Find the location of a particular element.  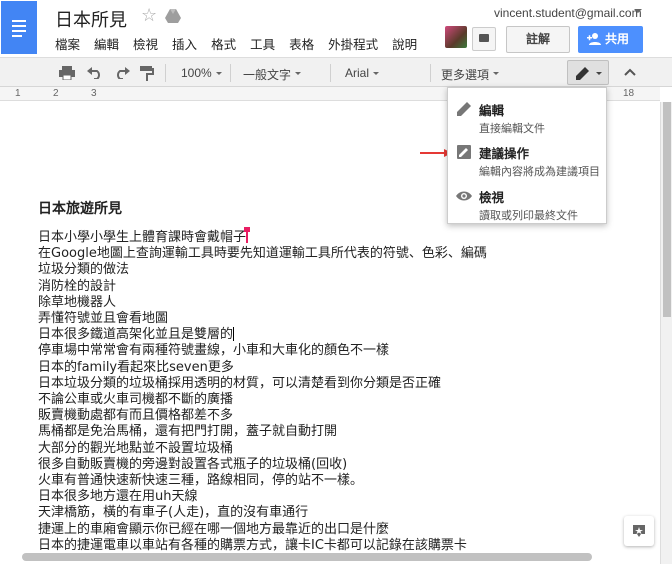

avatar is located at coordinates (456, 37).